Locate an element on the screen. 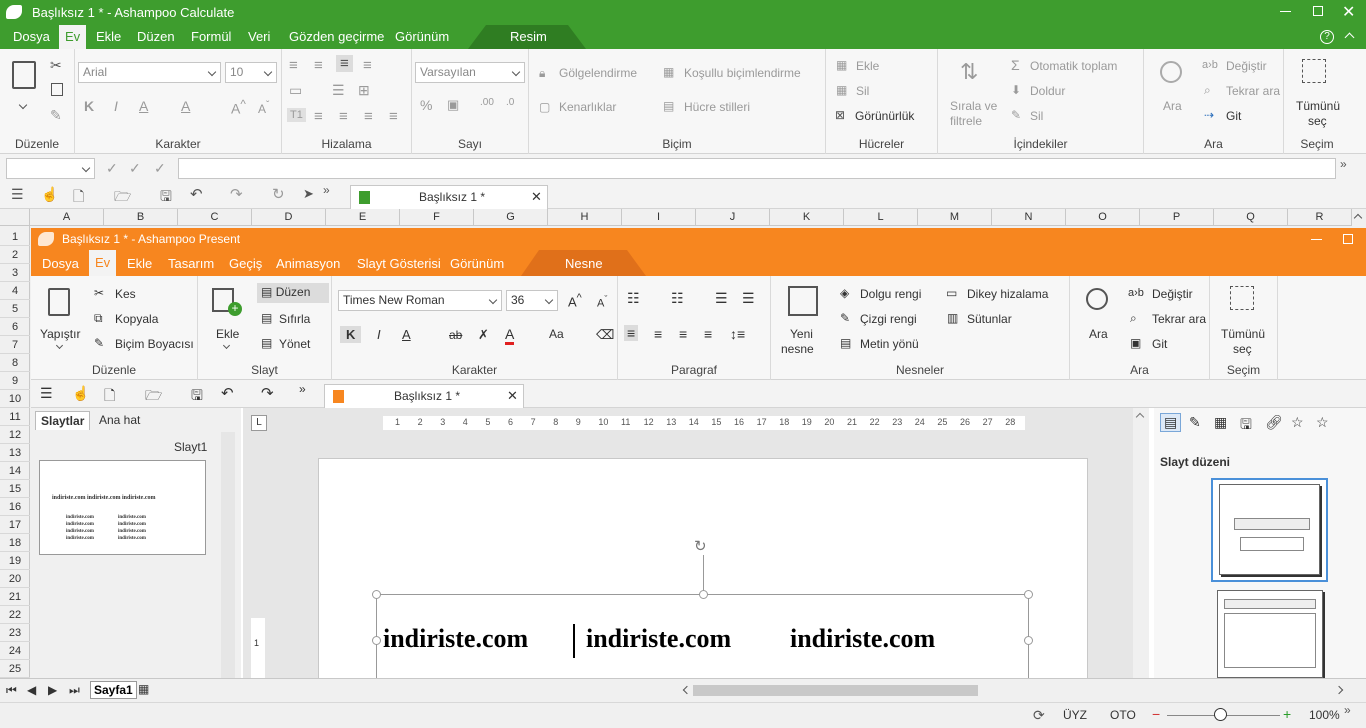 The image size is (1366, 728). decrease-decimal-icon: .0 is located at coordinates (510, 102).